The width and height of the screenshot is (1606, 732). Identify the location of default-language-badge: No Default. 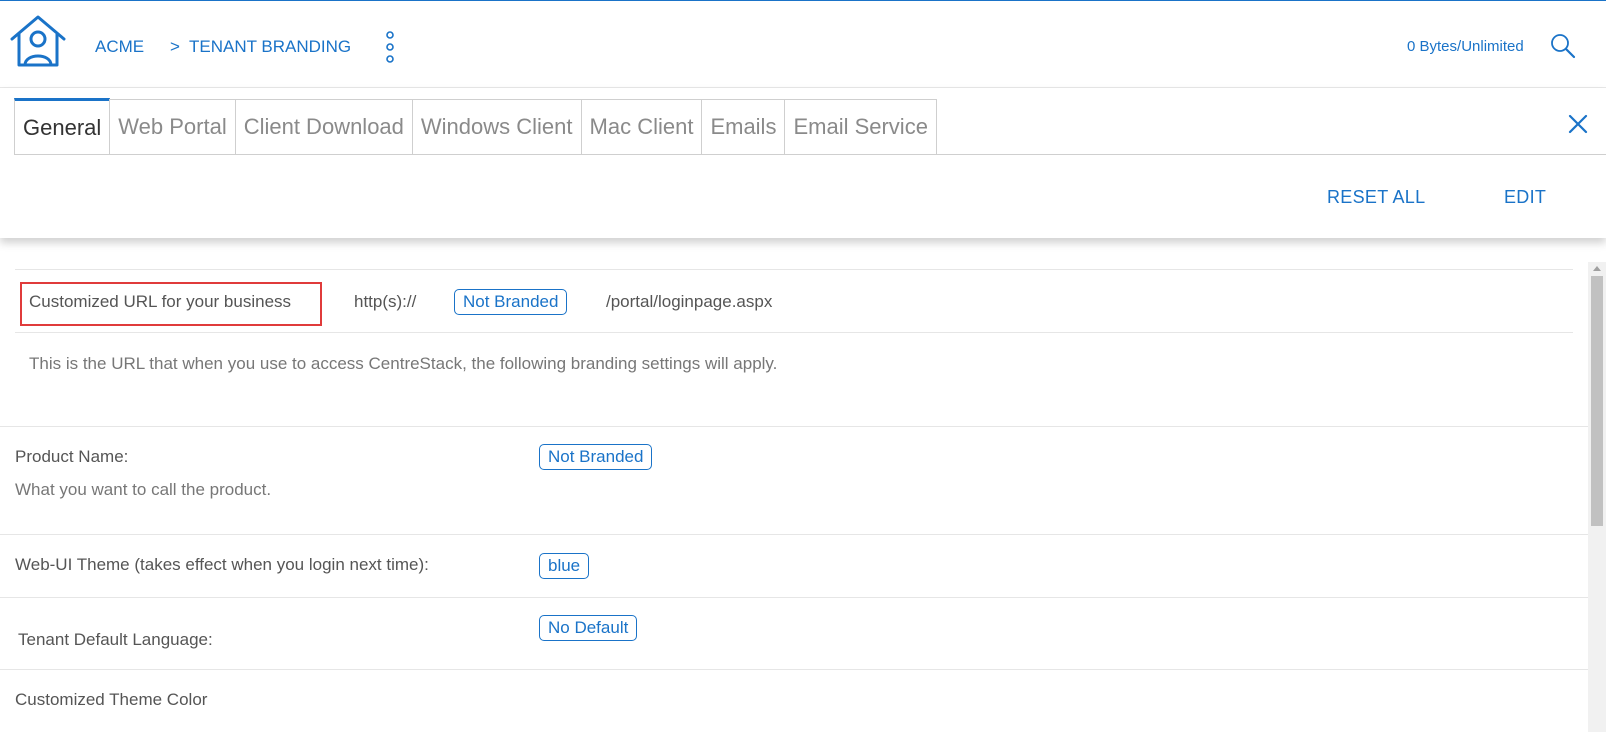
(588, 628).